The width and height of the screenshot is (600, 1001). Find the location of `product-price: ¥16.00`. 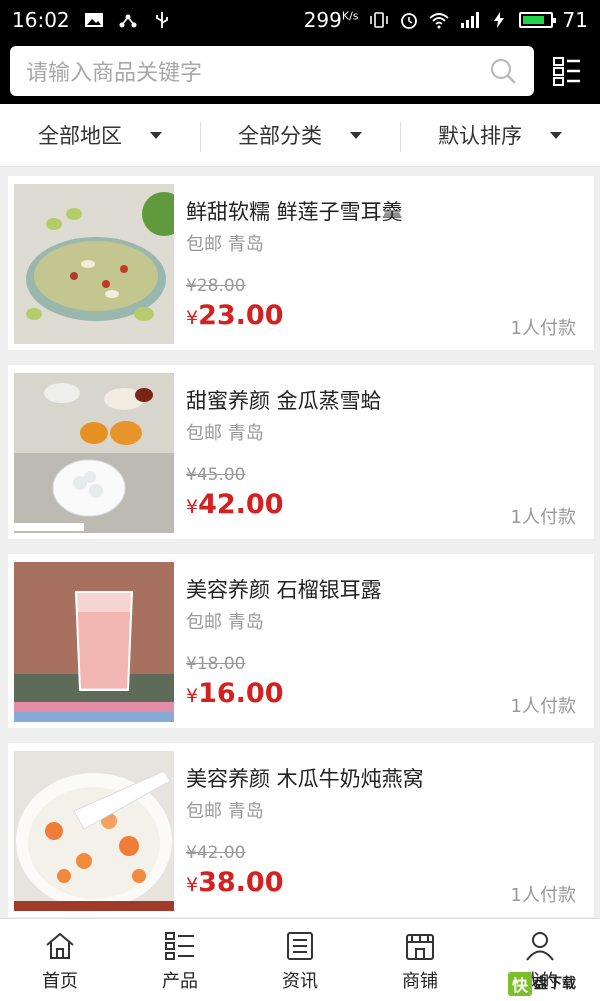

product-price: ¥16.00 is located at coordinates (235, 693).